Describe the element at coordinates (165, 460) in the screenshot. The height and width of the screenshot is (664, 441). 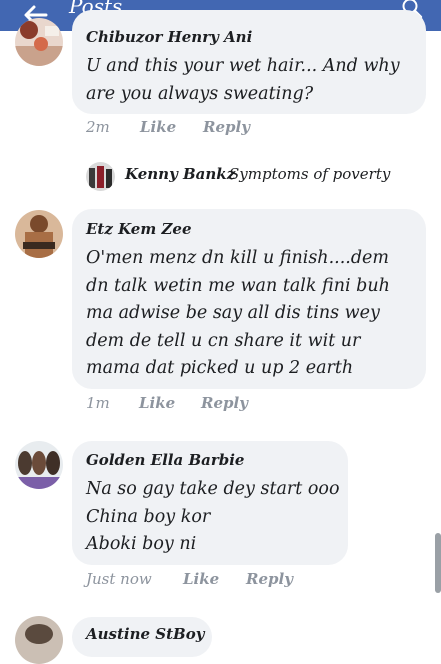
I see `comment-author: Golden Ella Barbie` at that location.